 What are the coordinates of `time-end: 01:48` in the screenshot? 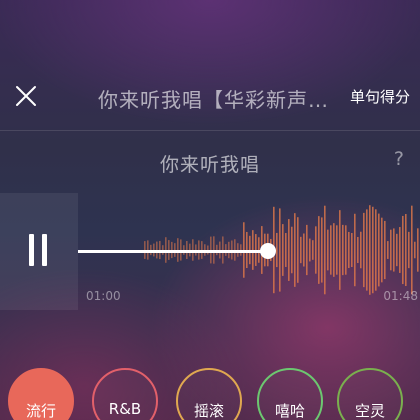 It's located at (400, 296).